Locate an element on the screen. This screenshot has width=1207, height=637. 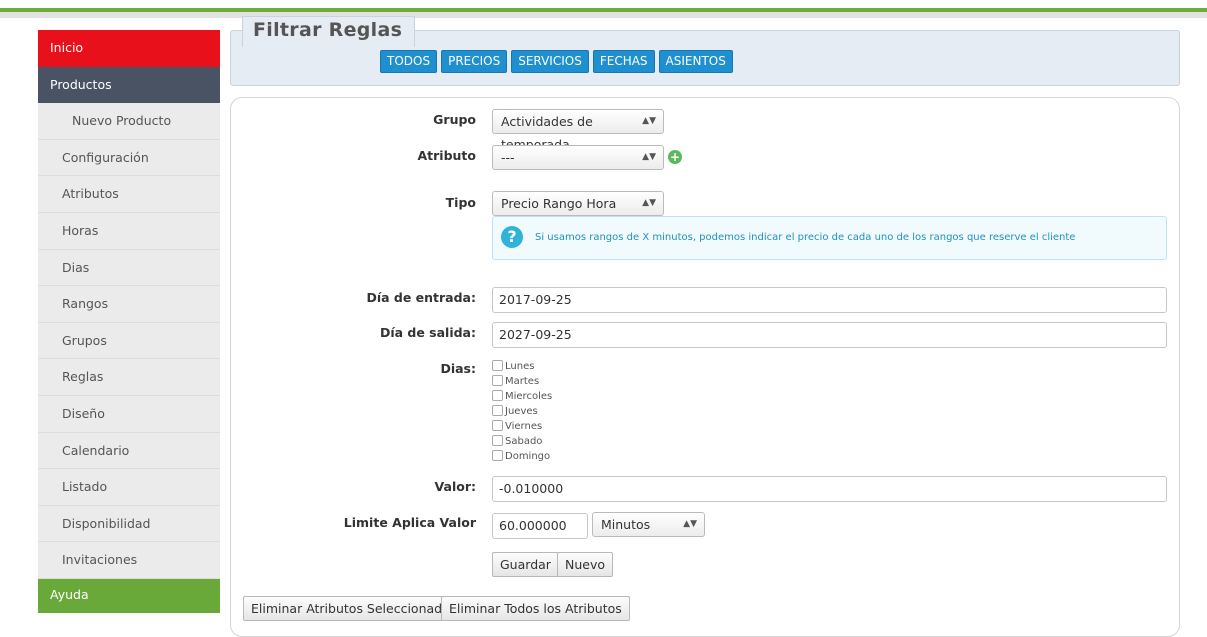
tipo-label: Tipo is located at coordinates (460, 202).